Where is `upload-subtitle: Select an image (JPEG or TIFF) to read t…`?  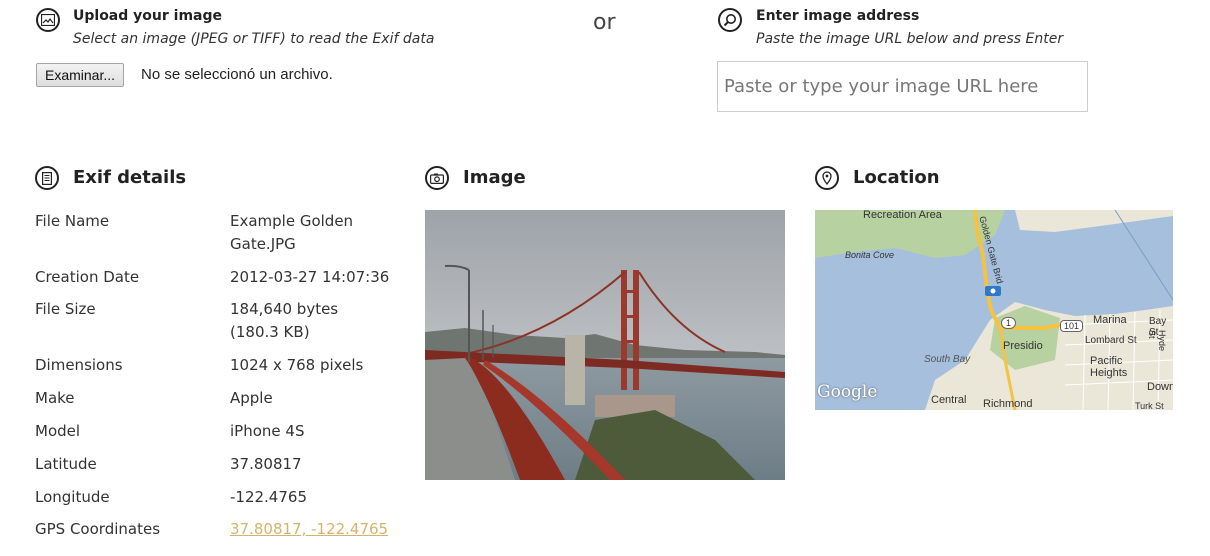
upload-subtitle: Select an image (JPEG or TIFF) to read t… is located at coordinates (254, 39).